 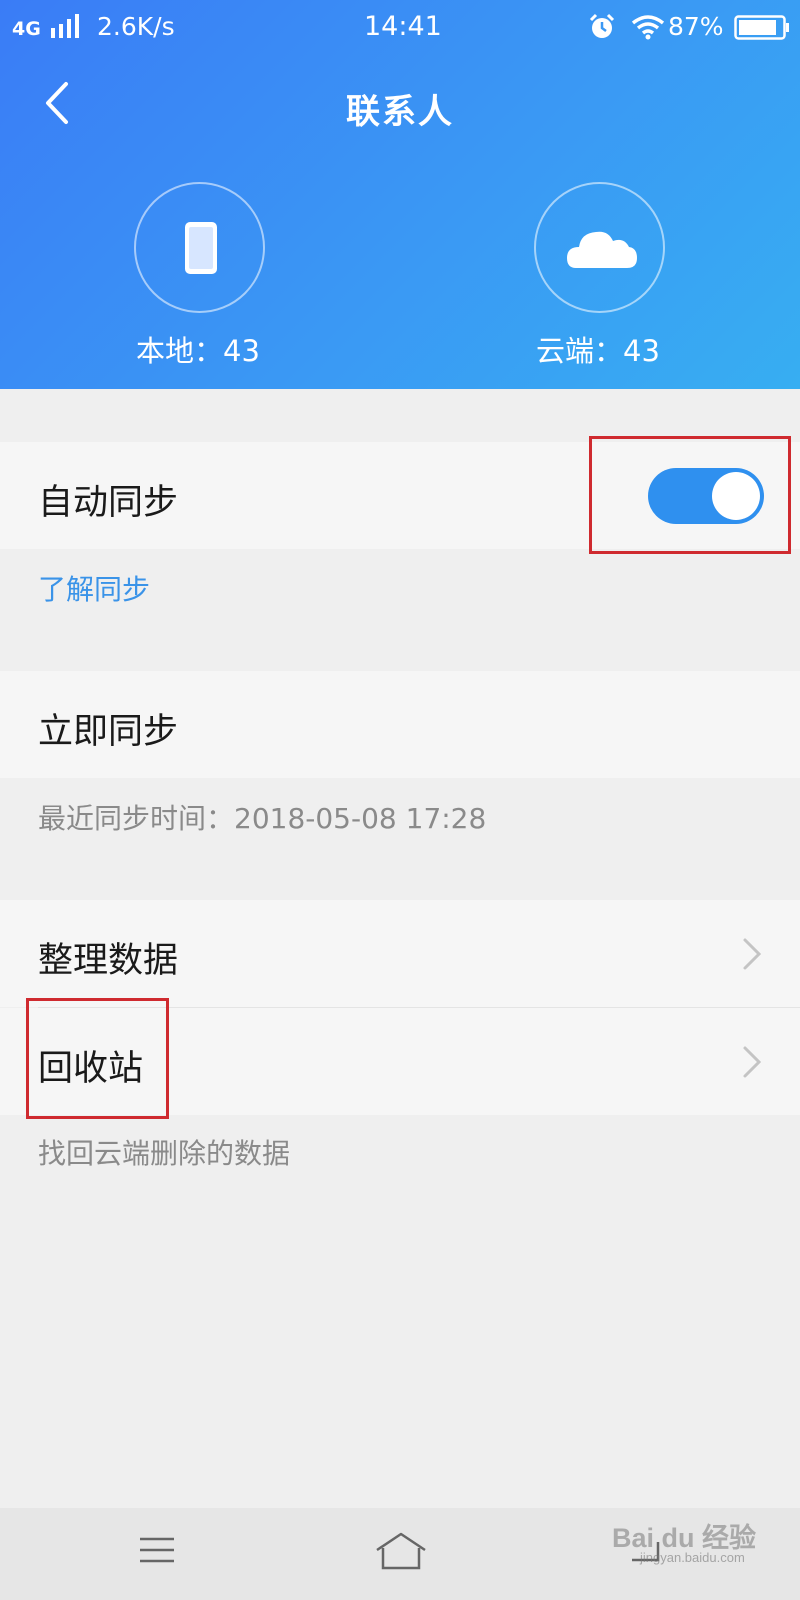 What do you see at coordinates (403, 26) in the screenshot?
I see `clock: 14:41` at bounding box center [403, 26].